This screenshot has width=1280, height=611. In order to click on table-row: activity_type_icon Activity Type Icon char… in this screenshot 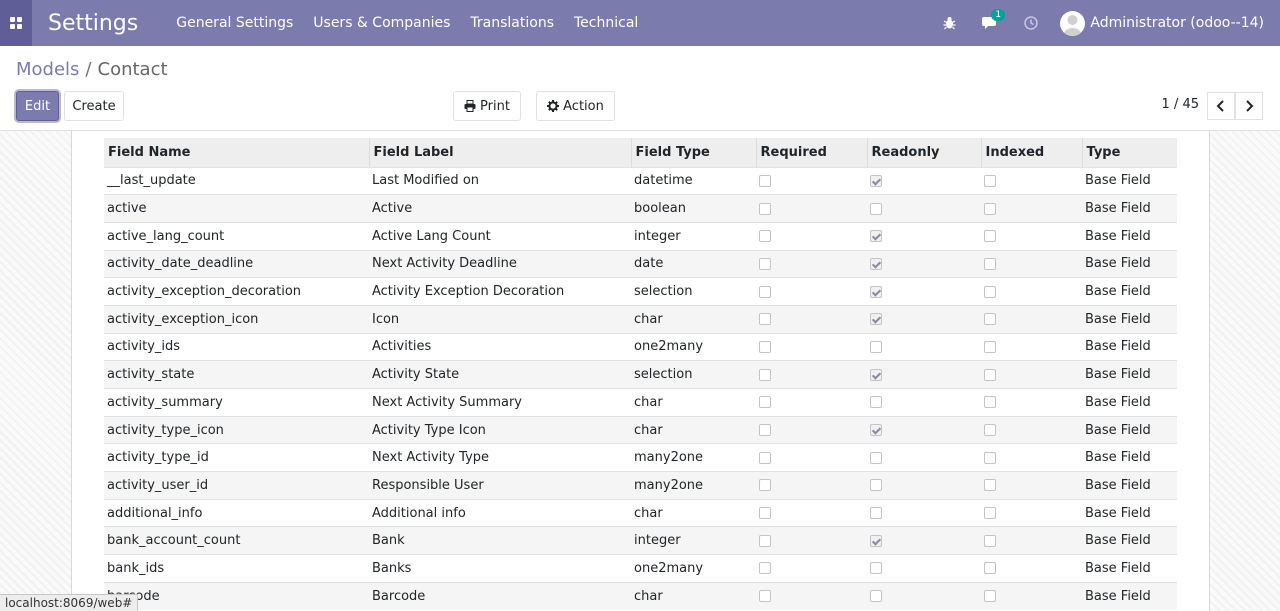, I will do `click(640, 429)`.